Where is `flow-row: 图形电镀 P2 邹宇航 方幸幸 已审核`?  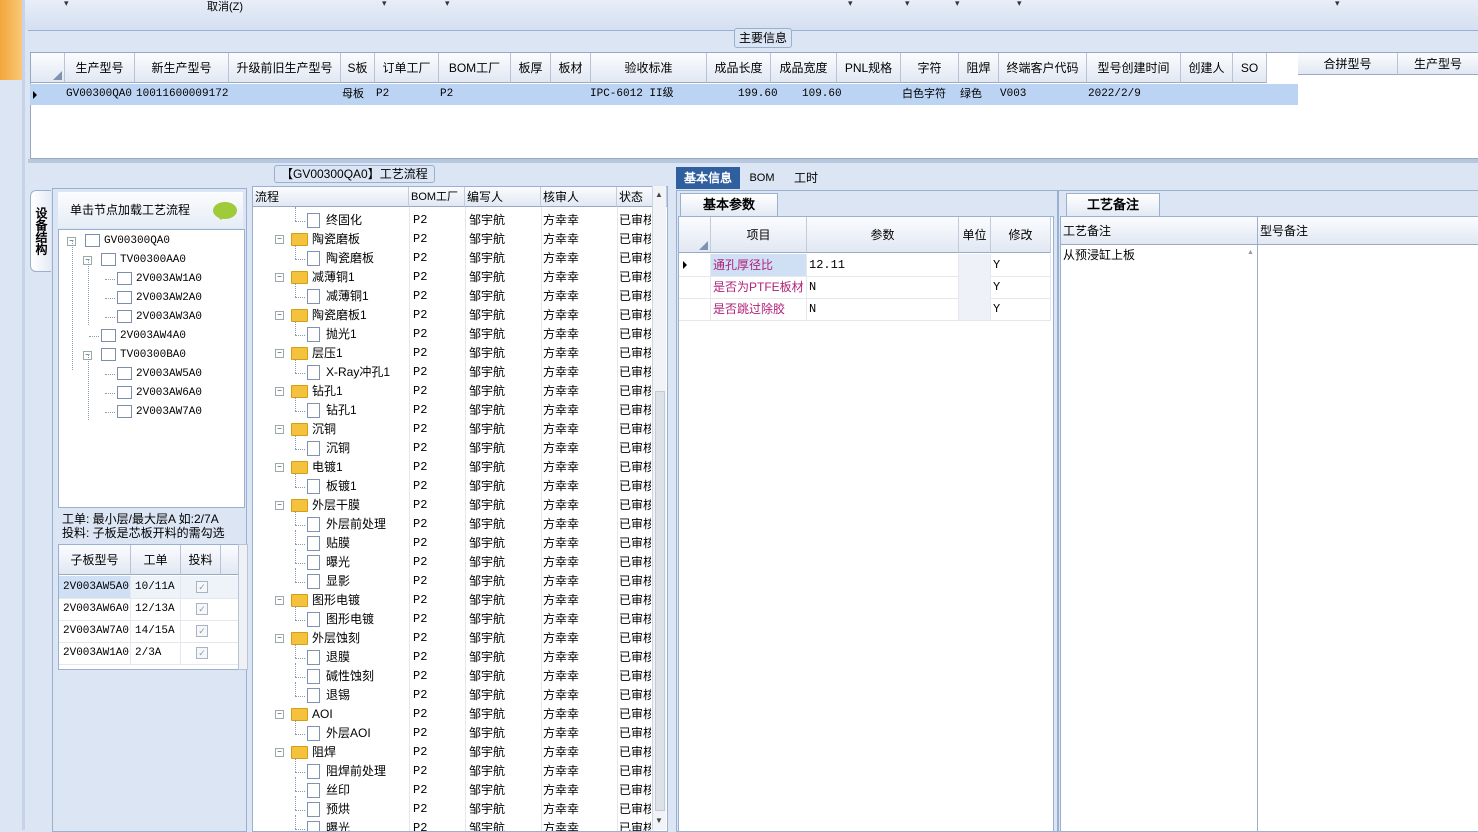
flow-row: 图形电镀 P2 邹宇航 方幸幸 已审核 is located at coordinates (453, 617).